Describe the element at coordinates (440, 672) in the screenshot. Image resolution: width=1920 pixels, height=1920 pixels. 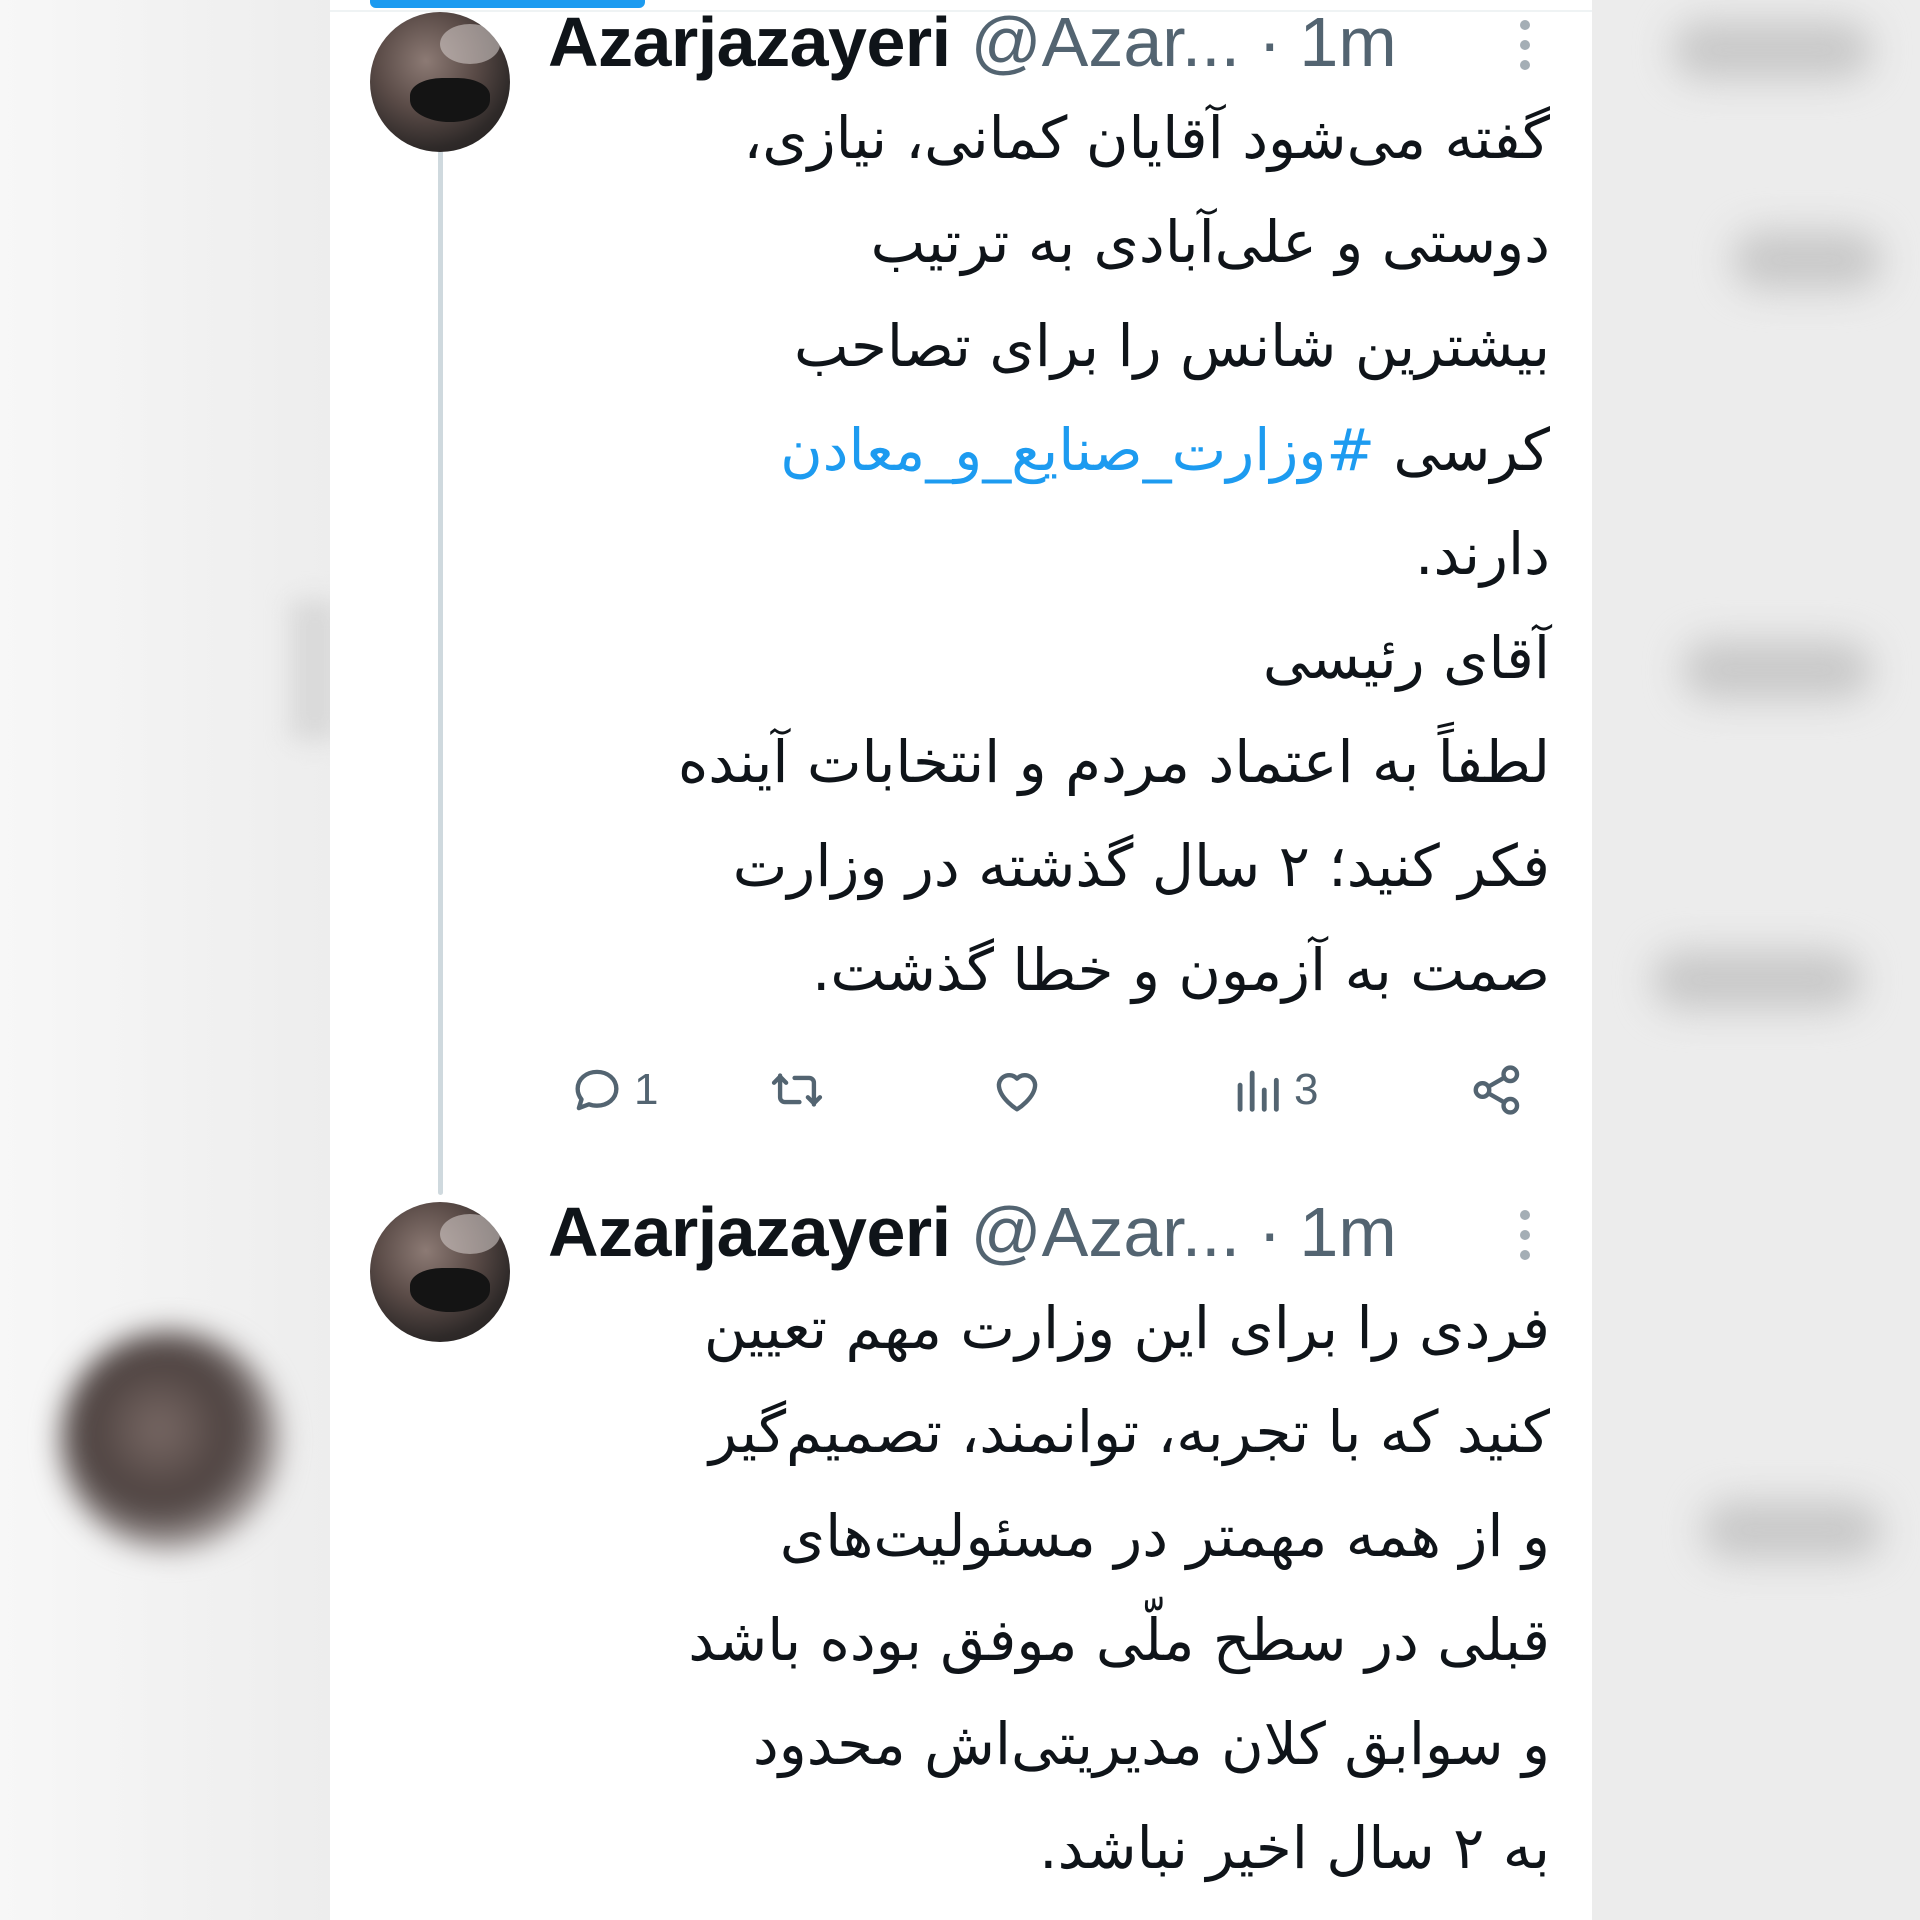
I see `thread-connector-line` at that location.